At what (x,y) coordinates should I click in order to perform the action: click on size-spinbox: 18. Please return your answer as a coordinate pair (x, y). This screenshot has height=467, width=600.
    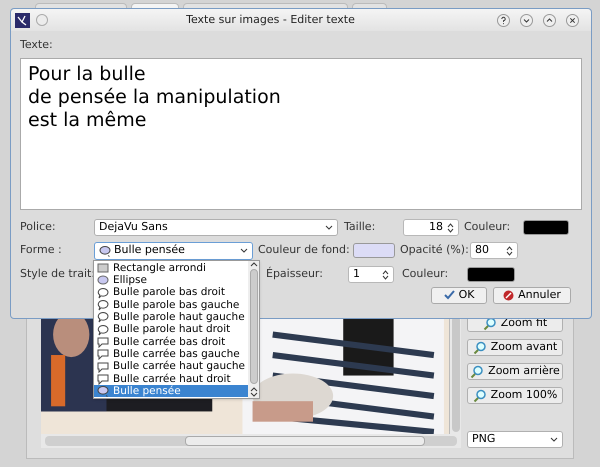
    Looking at the image, I should click on (431, 227).